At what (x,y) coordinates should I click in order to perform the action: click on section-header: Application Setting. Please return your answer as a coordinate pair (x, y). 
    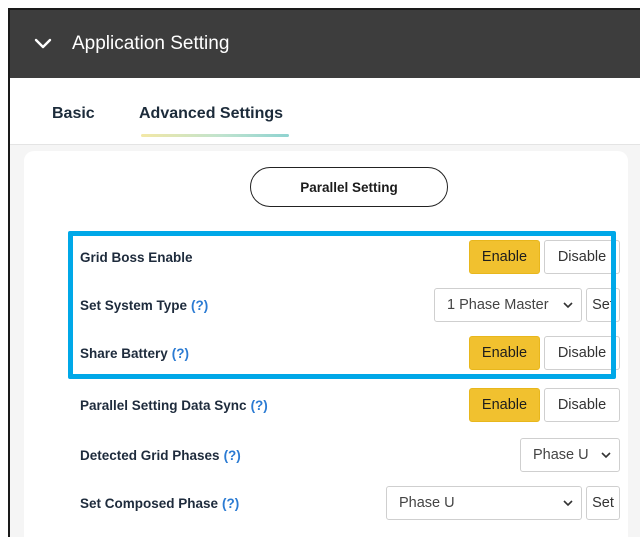
    Looking at the image, I should click on (325, 44).